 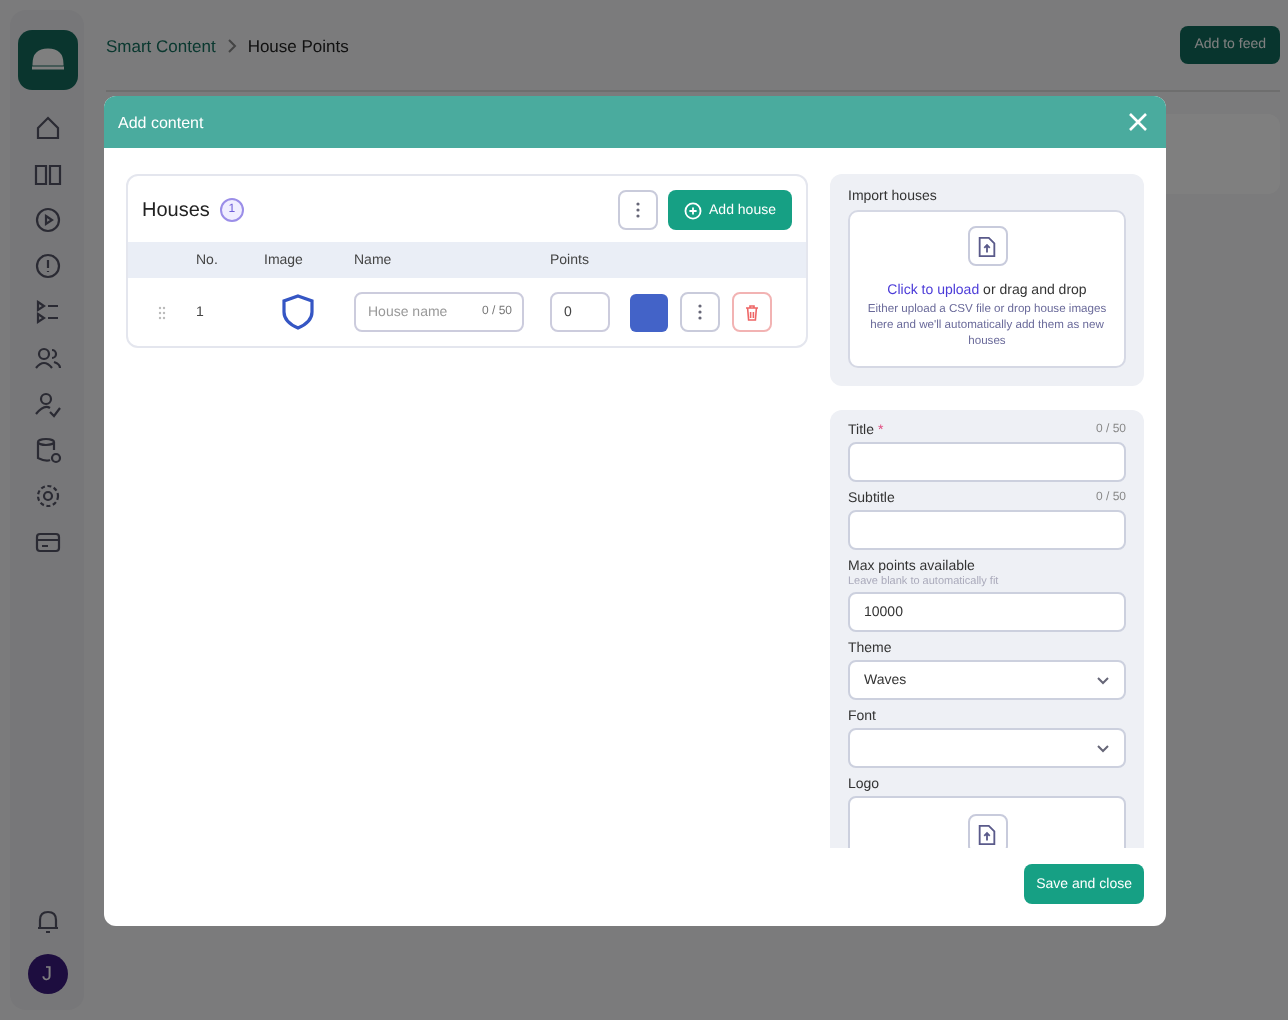 What do you see at coordinates (47, 922) in the screenshot?
I see `bell-icon` at bounding box center [47, 922].